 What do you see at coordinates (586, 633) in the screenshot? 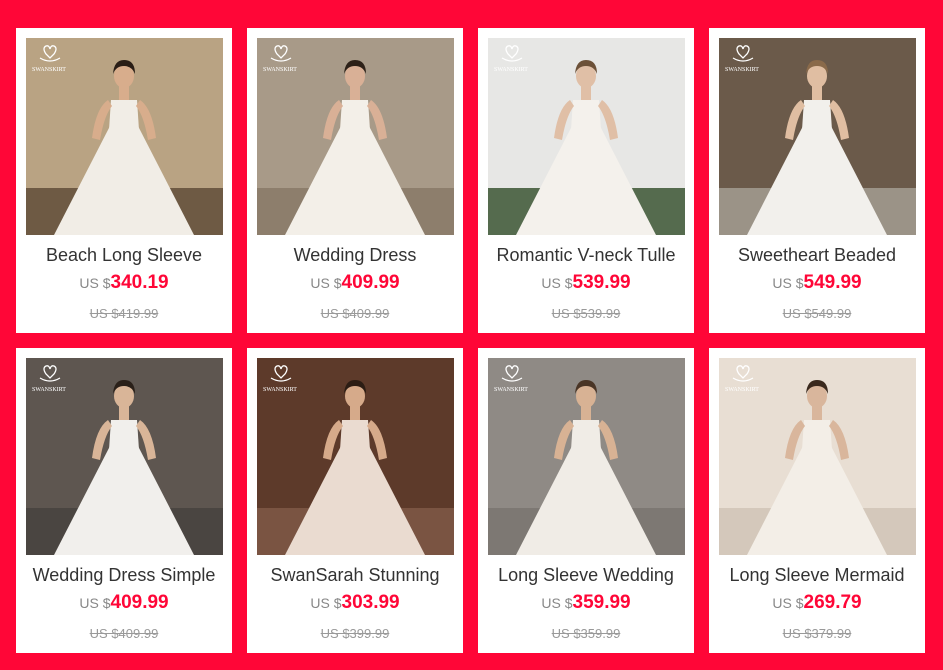
I see `original-price: US $359.99` at bounding box center [586, 633].